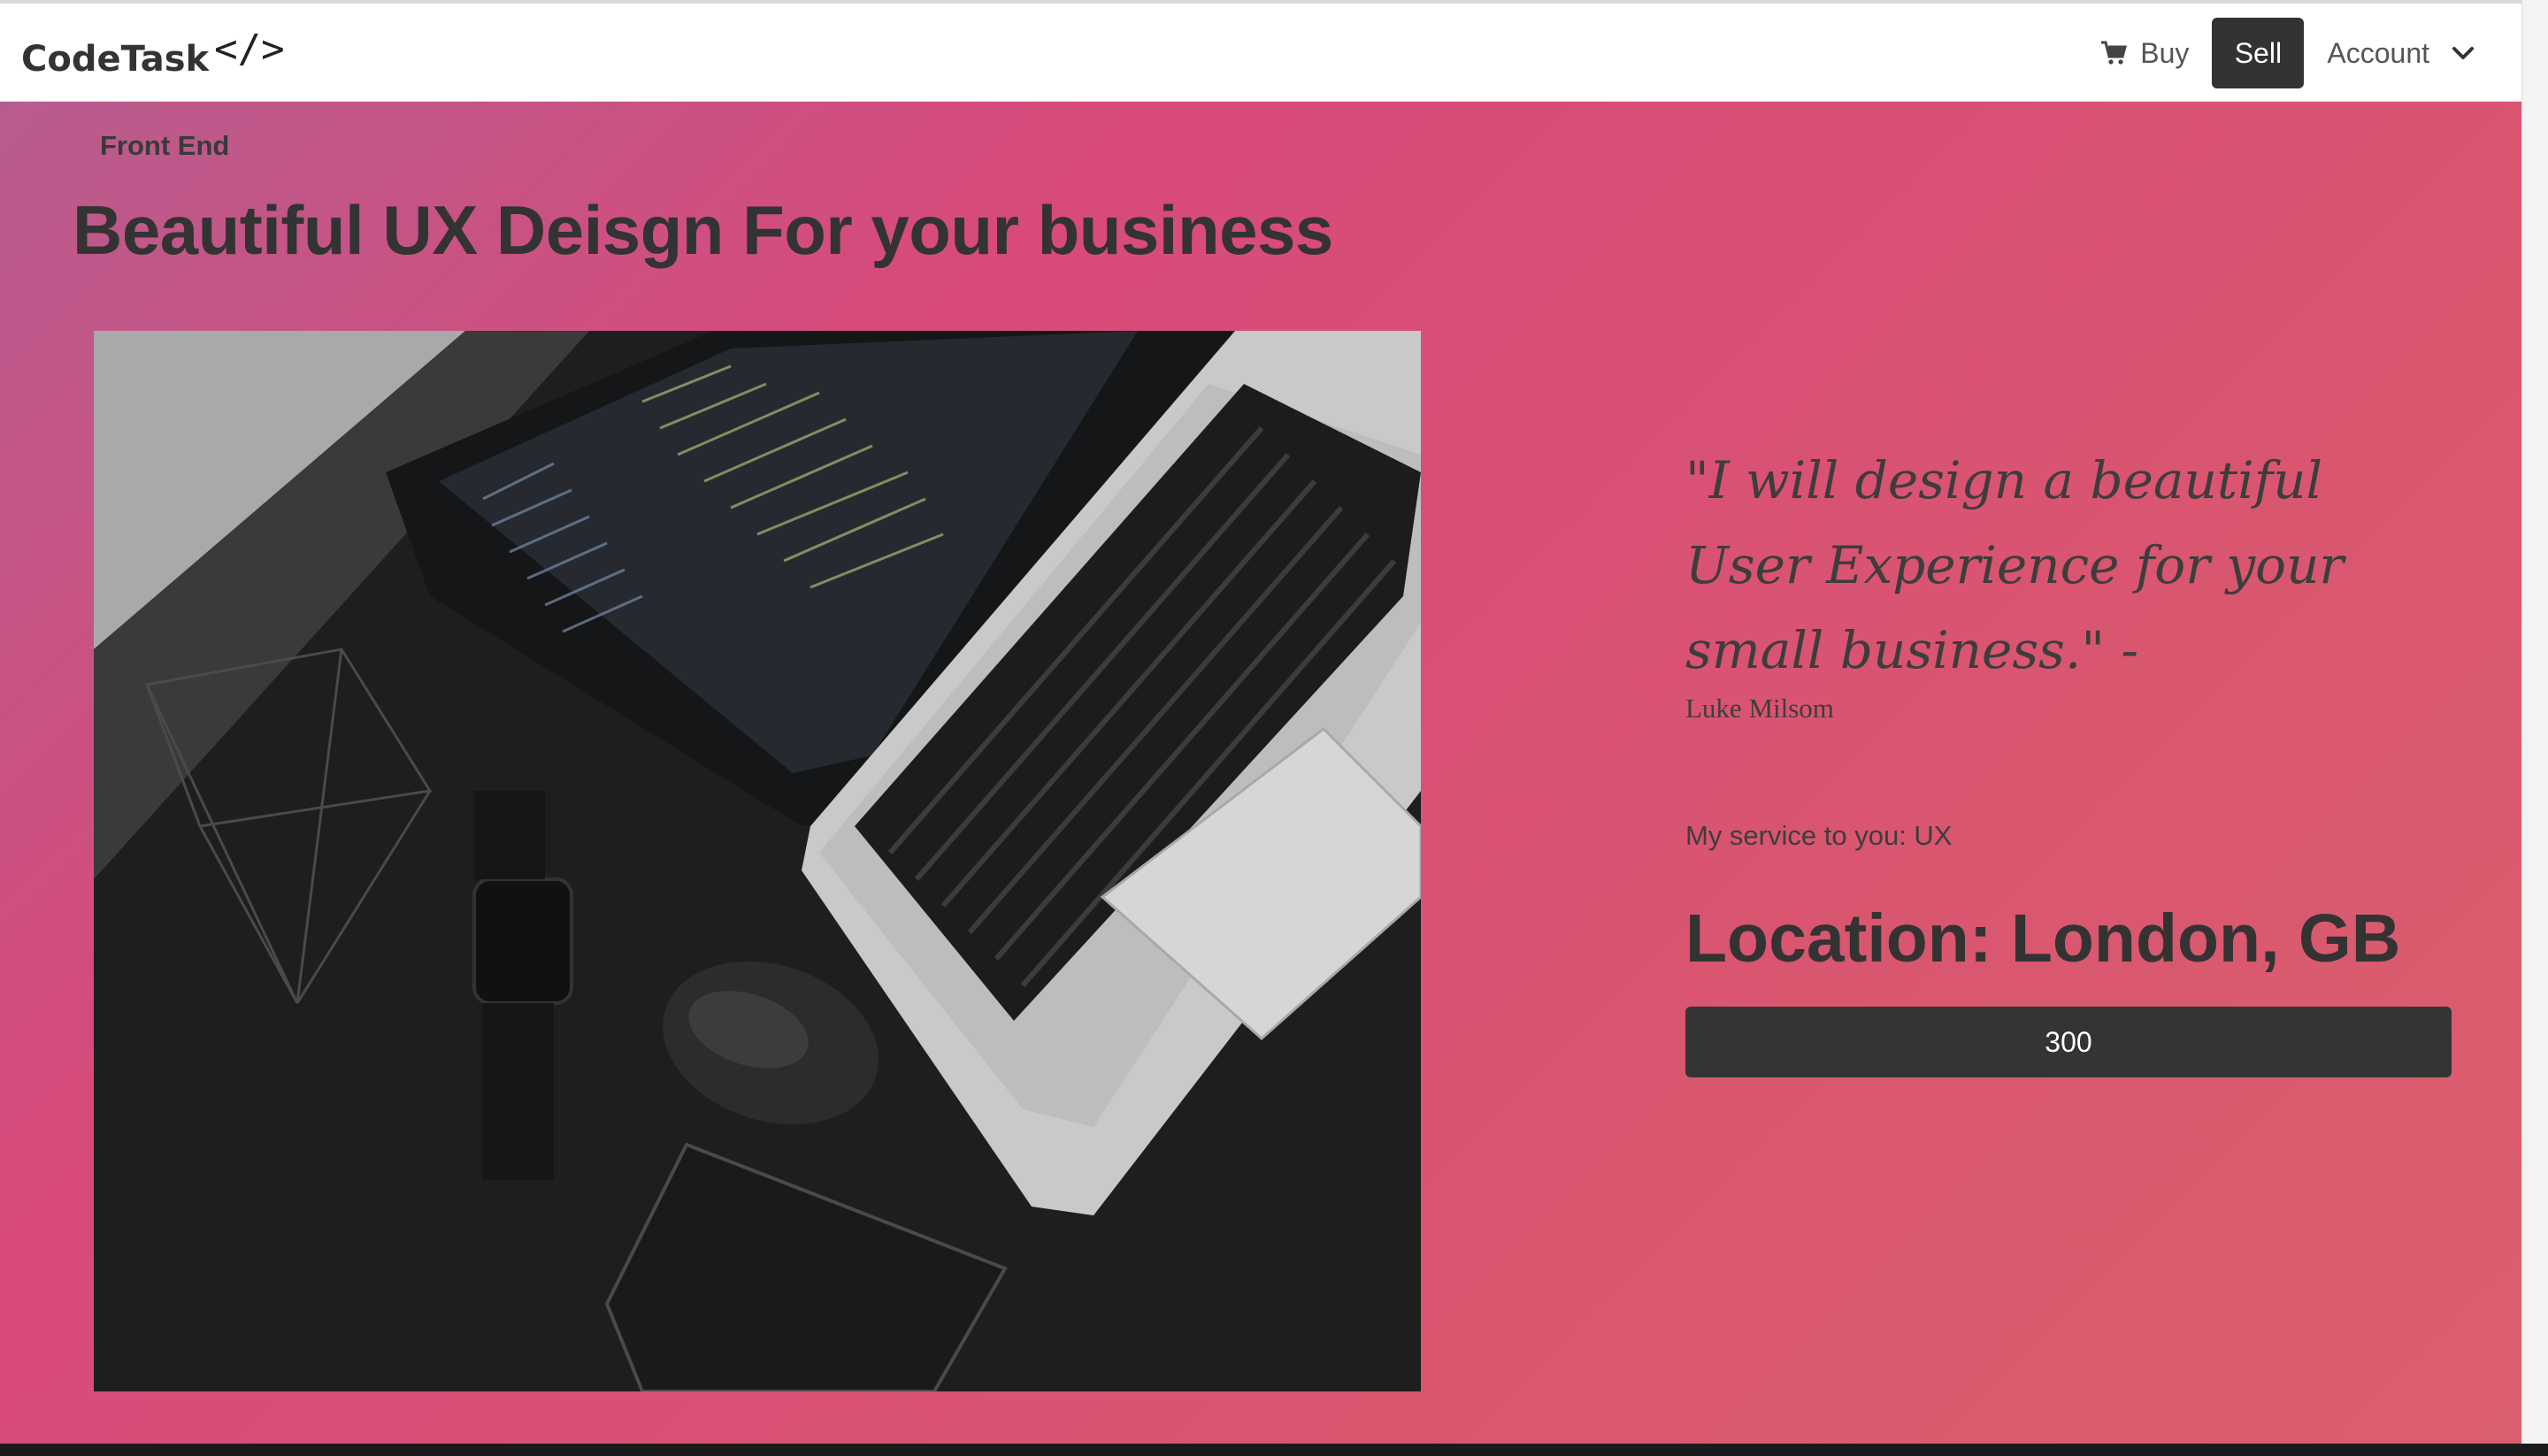  I want to click on cart-icon, so click(2113, 53).